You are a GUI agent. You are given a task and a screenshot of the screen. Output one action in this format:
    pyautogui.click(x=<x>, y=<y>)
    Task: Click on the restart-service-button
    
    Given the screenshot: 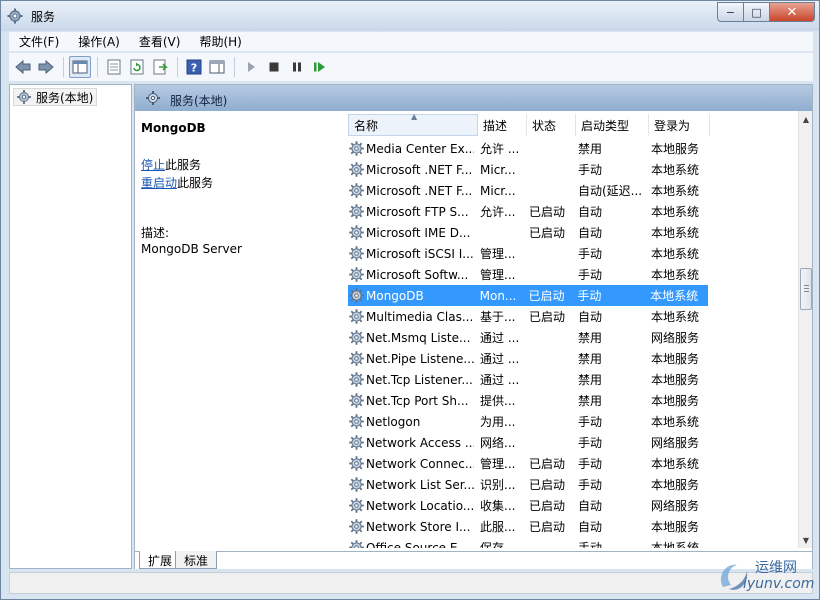 What is the action you would take?
    pyautogui.click(x=320, y=67)
    